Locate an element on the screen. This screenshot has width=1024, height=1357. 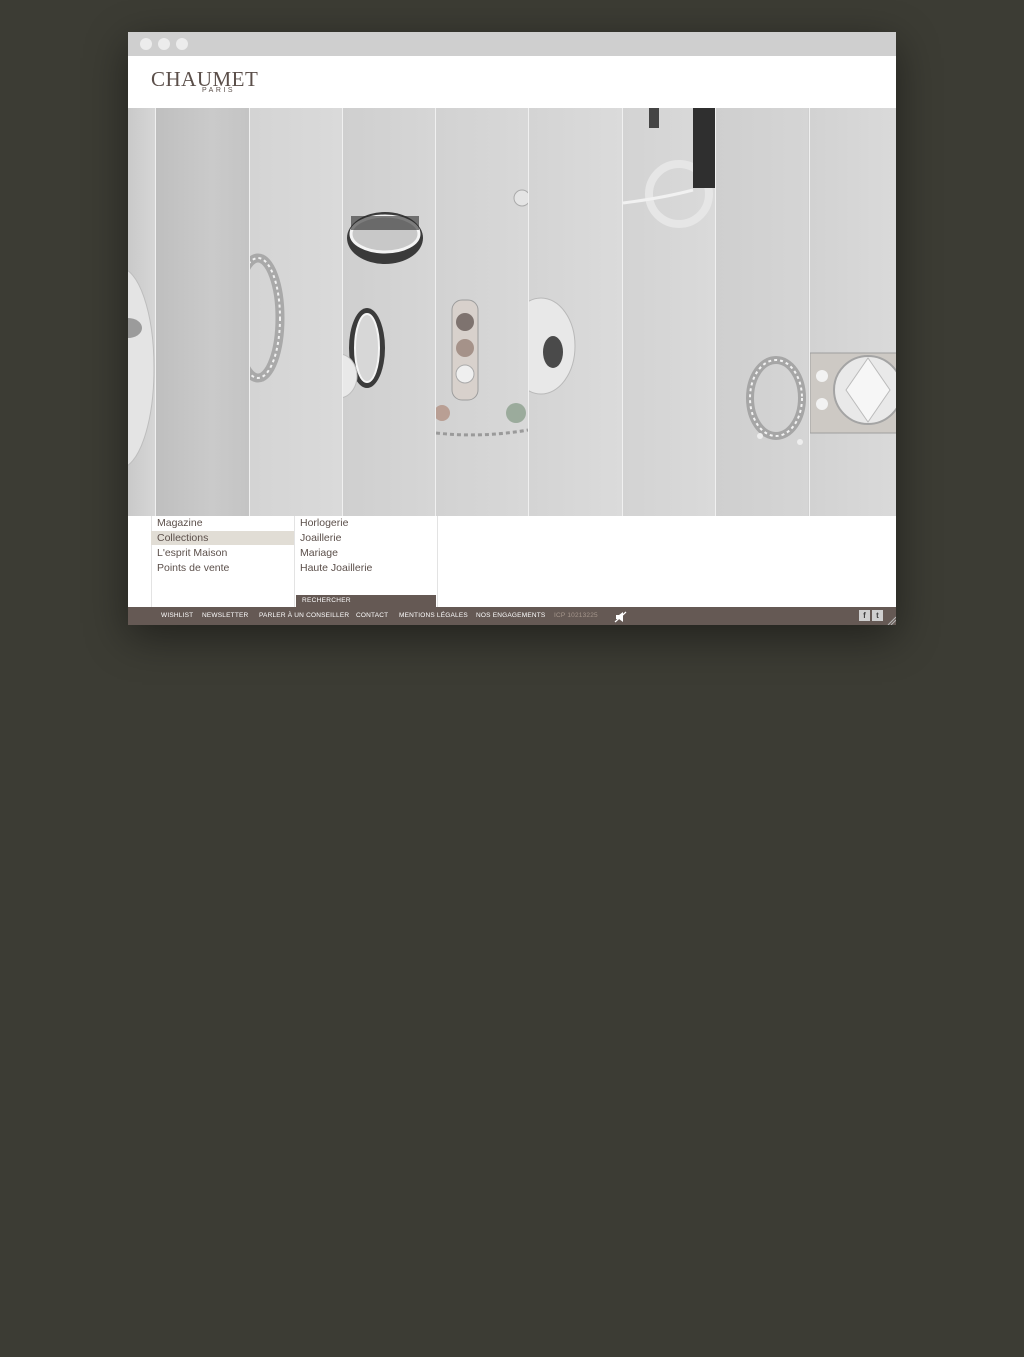
close-dot is located at coordinates (146, 44).